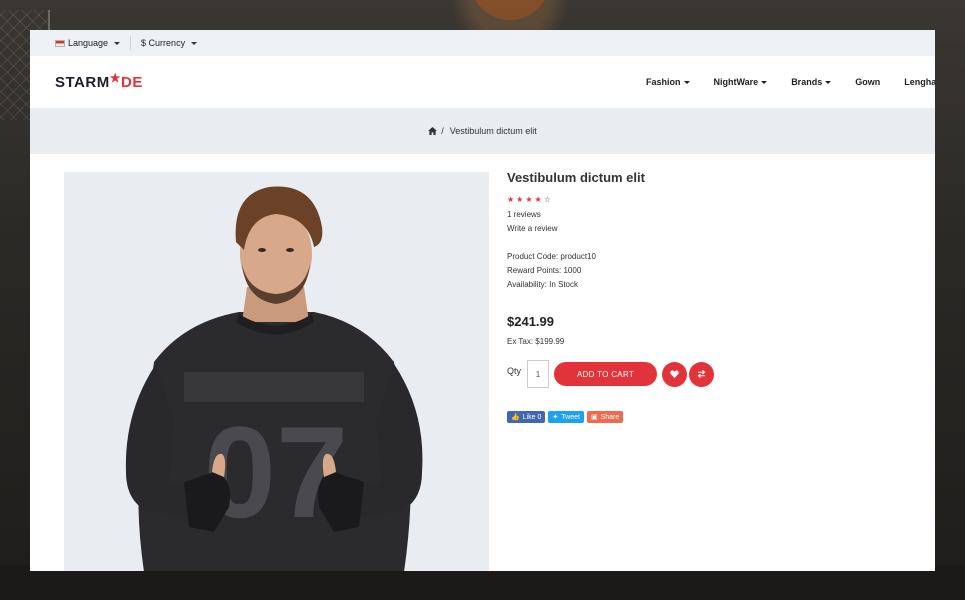 The width and height of the screenshot is (965, 600). I want to click on logo-text-start: STARM, so click(82, 82).